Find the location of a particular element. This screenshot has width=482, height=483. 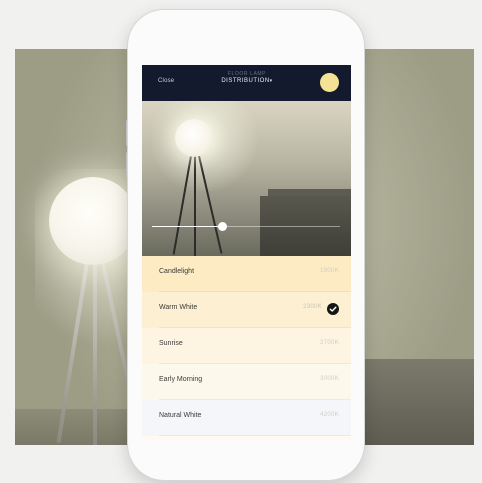

preview-lamp-leg is located at coordinates (195, 206).